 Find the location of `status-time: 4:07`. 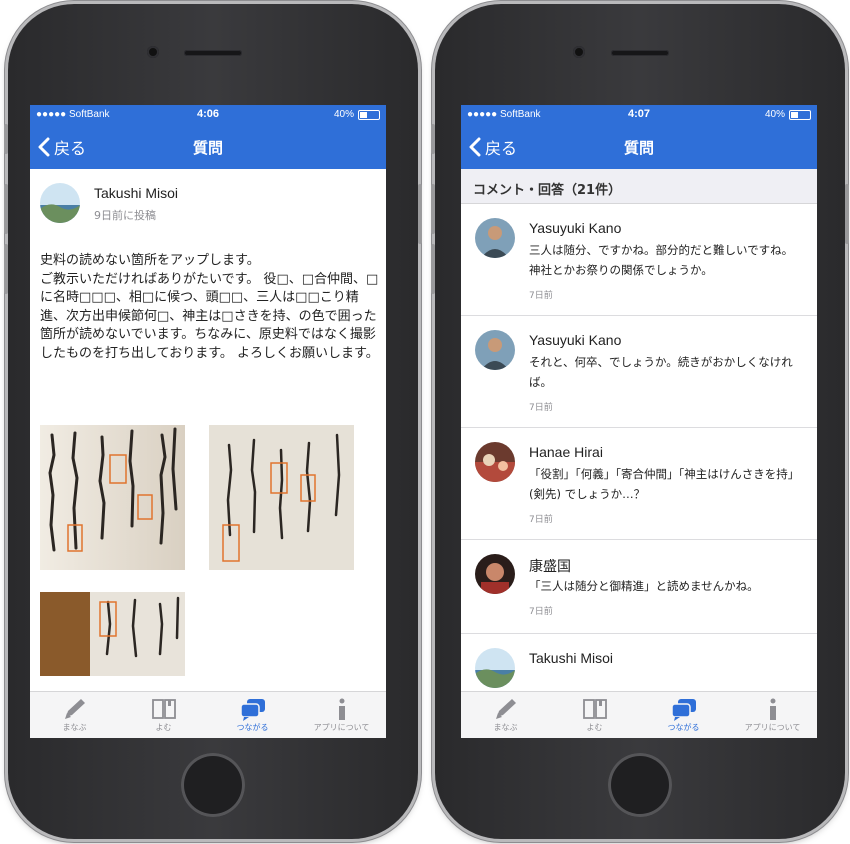

status-time: 4:07 is located at coordinates (639, 114).